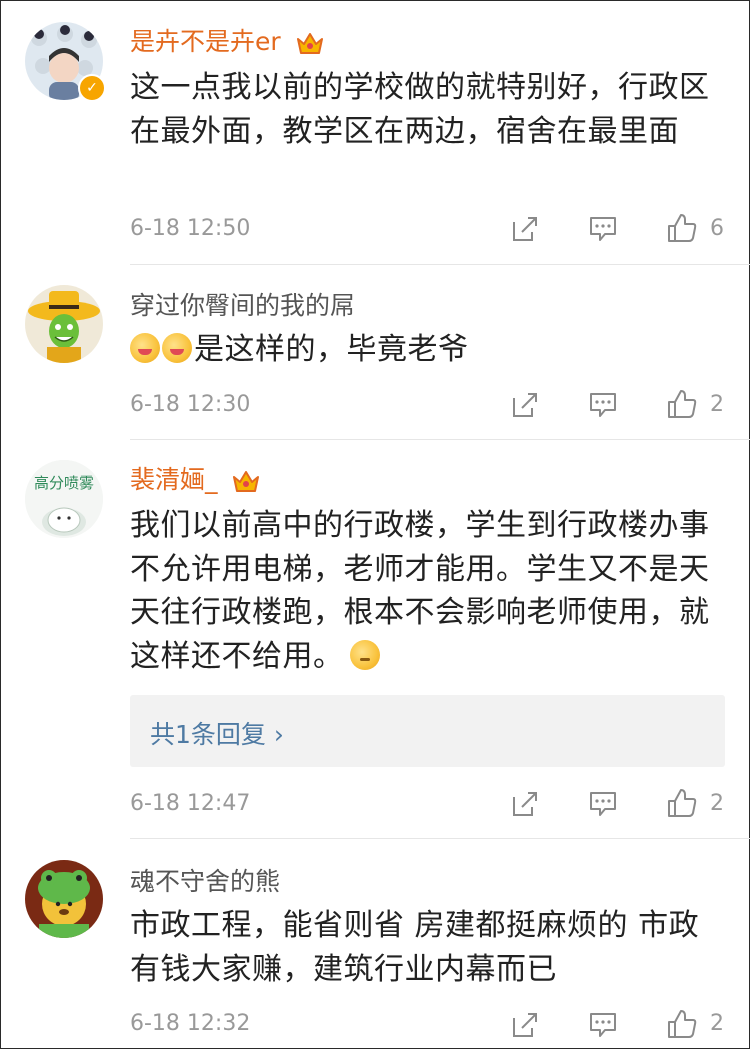 The width and height of the screenshot is (750, 1049). What do you see at coordinates (415, 947) in the screenshot?
I see `comment-text: 市政工程，能省则省 房建都挺麻烦的 市政 有钱大家赚，建筑行业内幕而已` at bounding box center [415, 947].